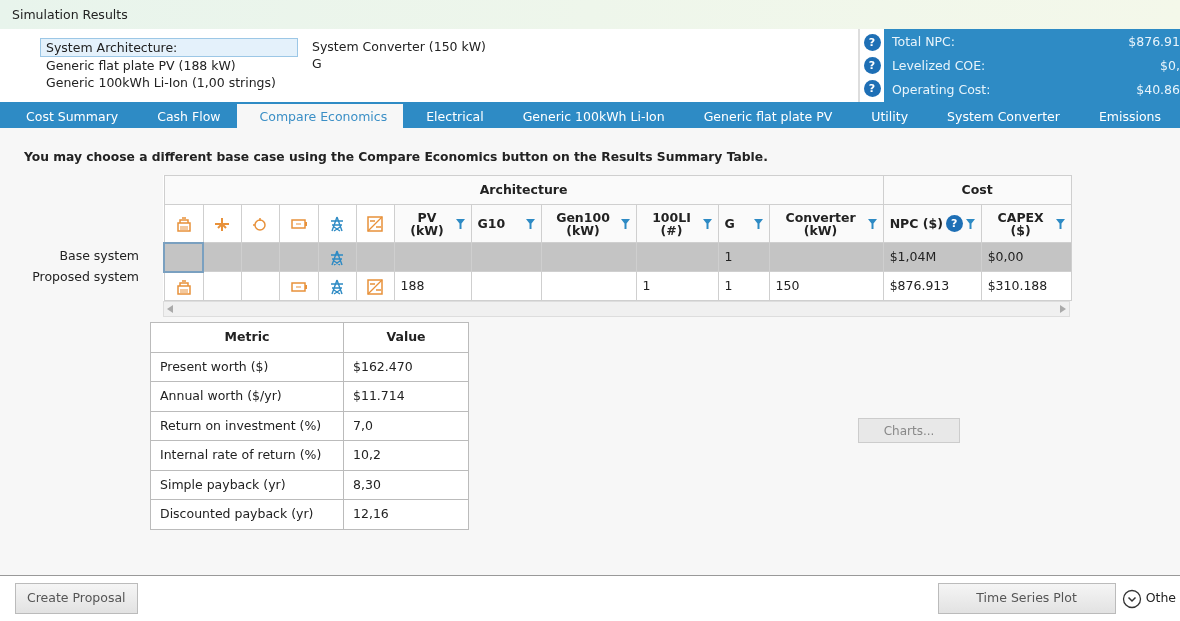 The image size is (1180, 621). I want to click on create-proposal-button: Create Proposal, so click(76, 598).